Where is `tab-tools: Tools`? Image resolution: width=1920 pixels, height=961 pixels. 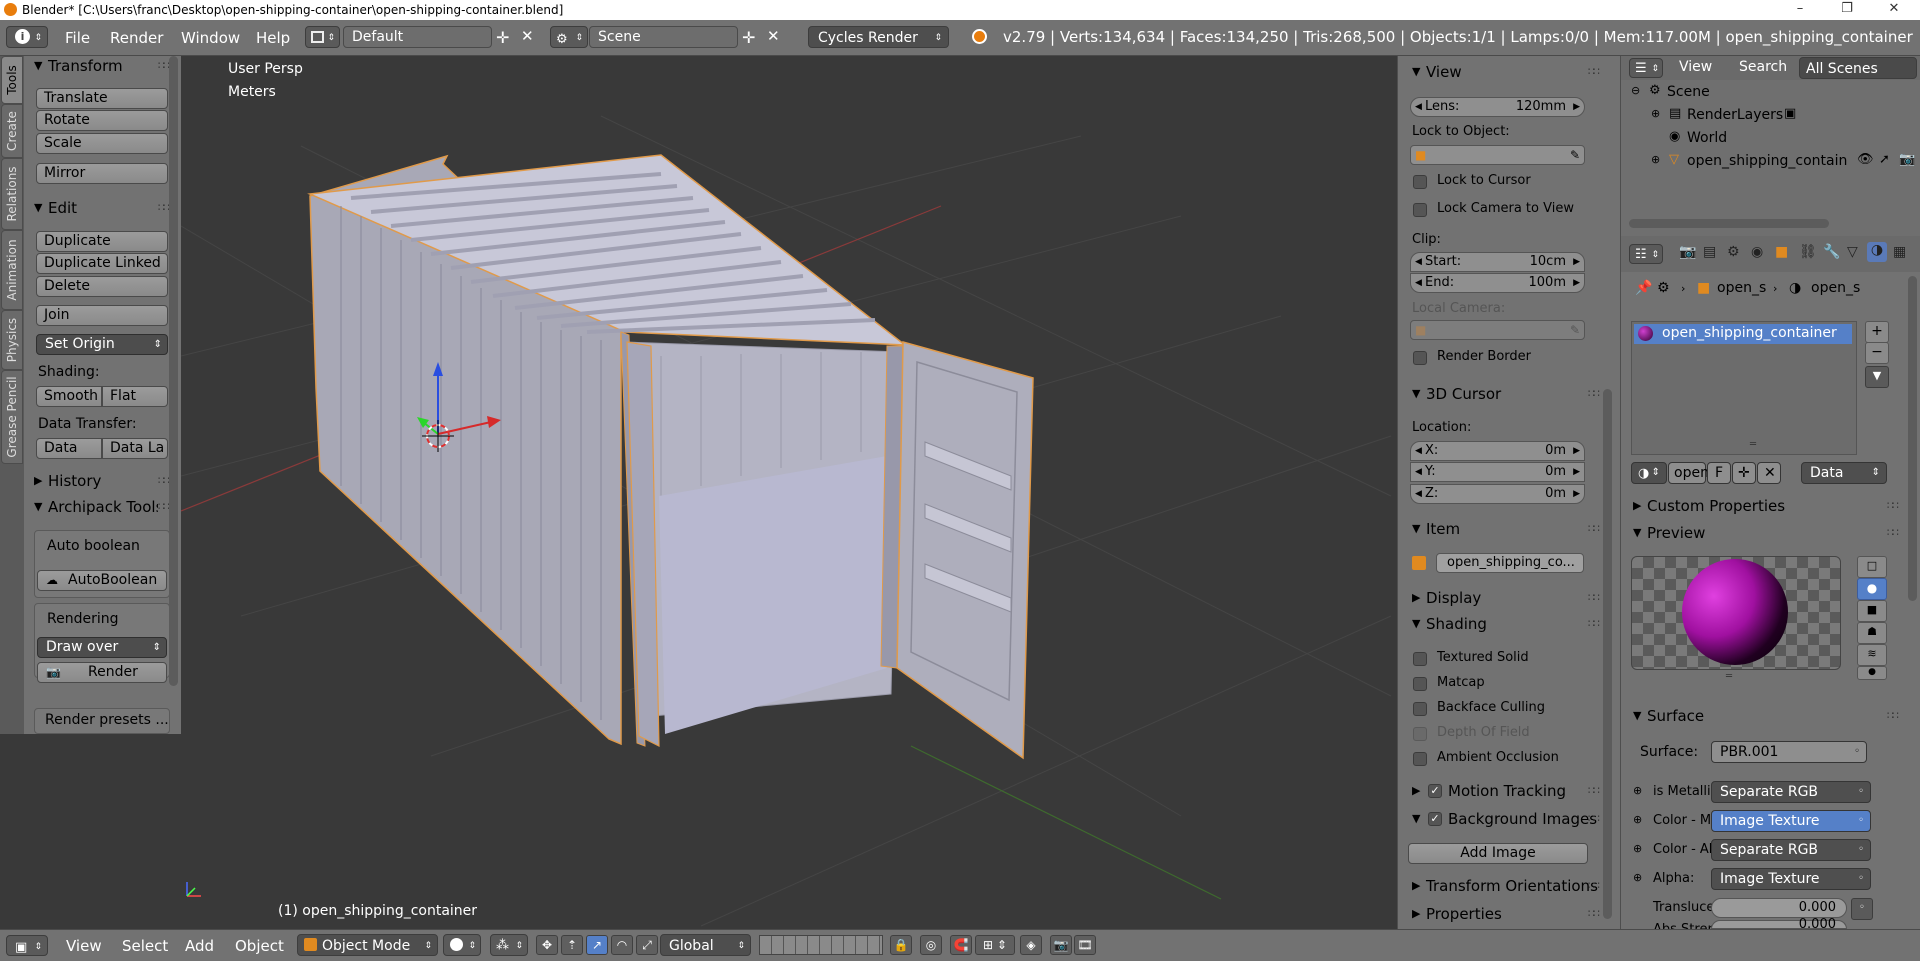 tab-tools: Tools is located at coordinates (12, 80).